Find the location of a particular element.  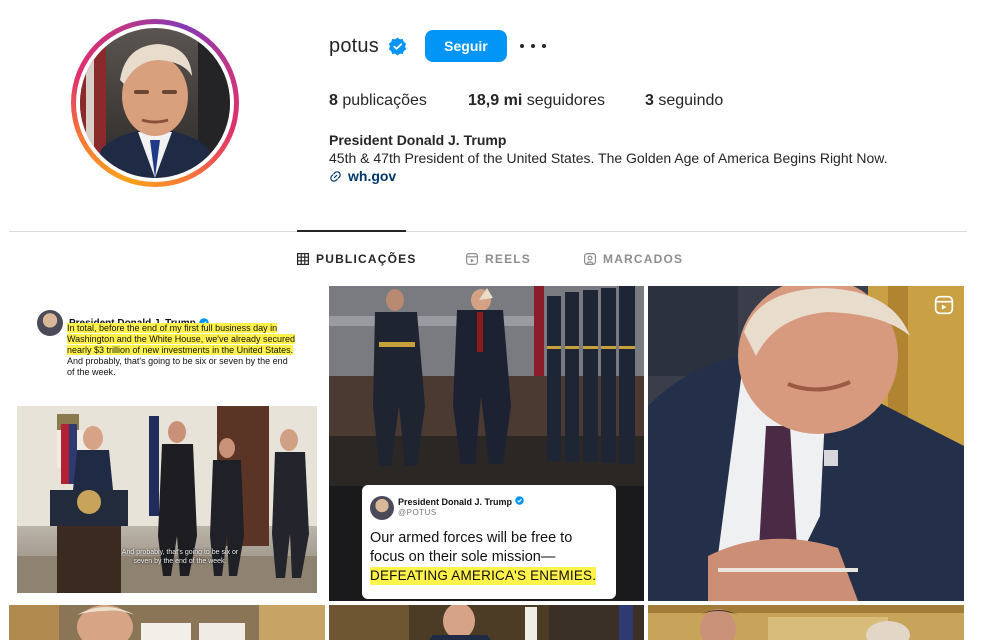

posts-label: publicações is located at coordinates (384, 100).